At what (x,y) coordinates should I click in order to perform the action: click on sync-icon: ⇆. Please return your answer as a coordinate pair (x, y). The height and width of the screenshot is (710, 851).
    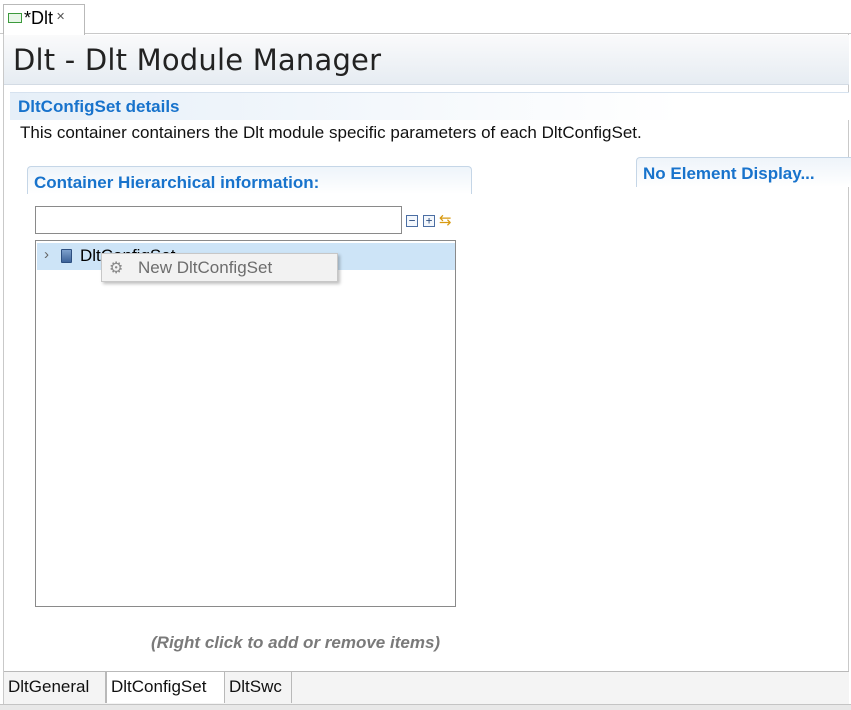
    Looking at the image, I should click on (445, 220).